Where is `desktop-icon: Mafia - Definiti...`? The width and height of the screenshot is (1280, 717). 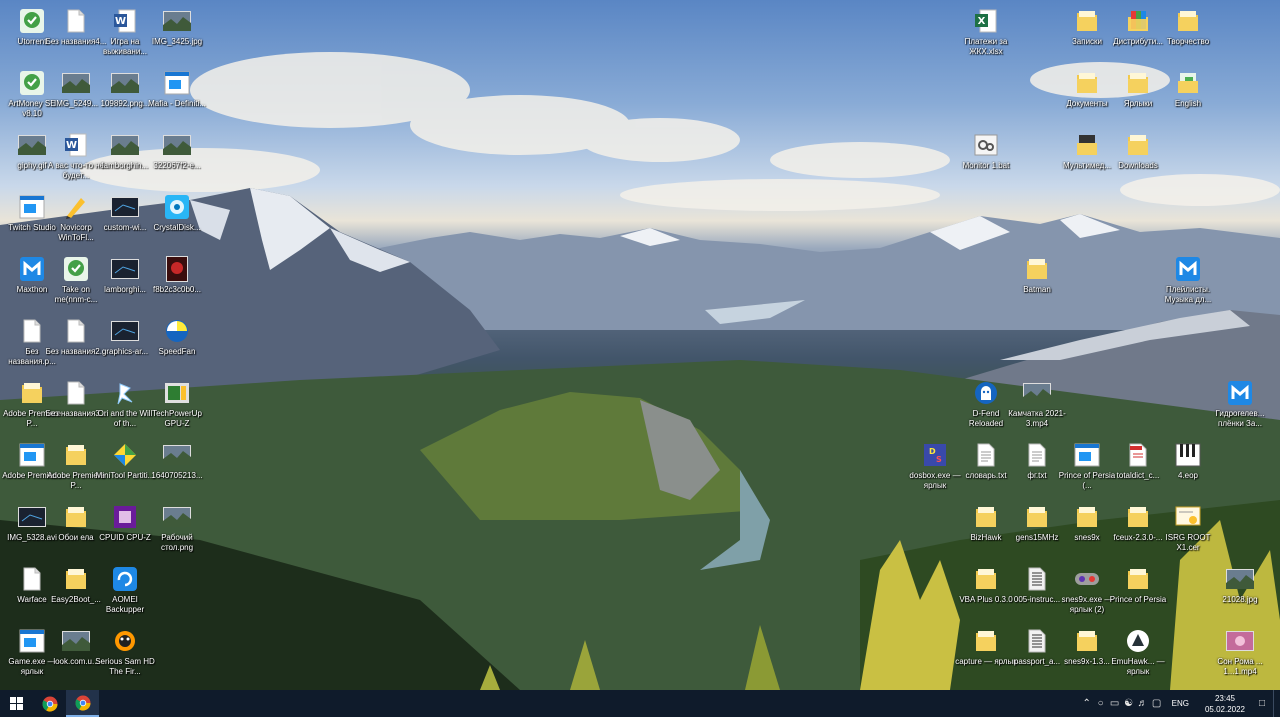 desktop-icon: Mafia - Definiti... is located at coordinates (177, 96).